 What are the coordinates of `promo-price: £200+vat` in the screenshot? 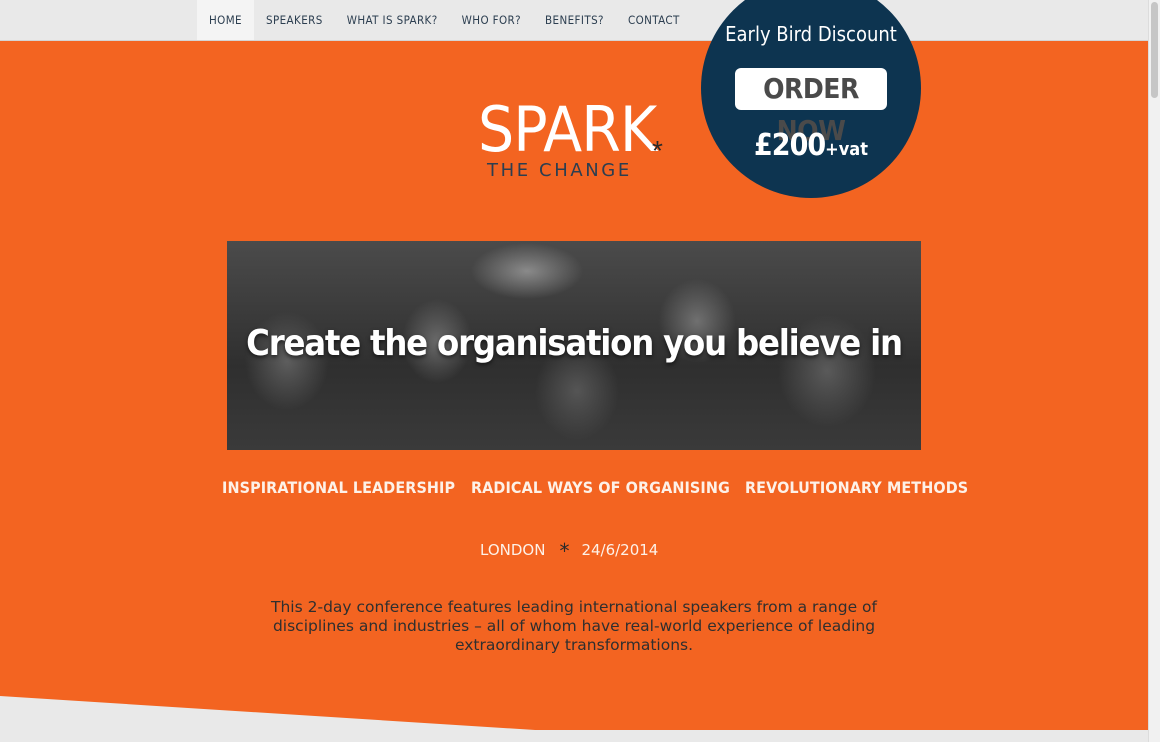 It's located at (811, 145).